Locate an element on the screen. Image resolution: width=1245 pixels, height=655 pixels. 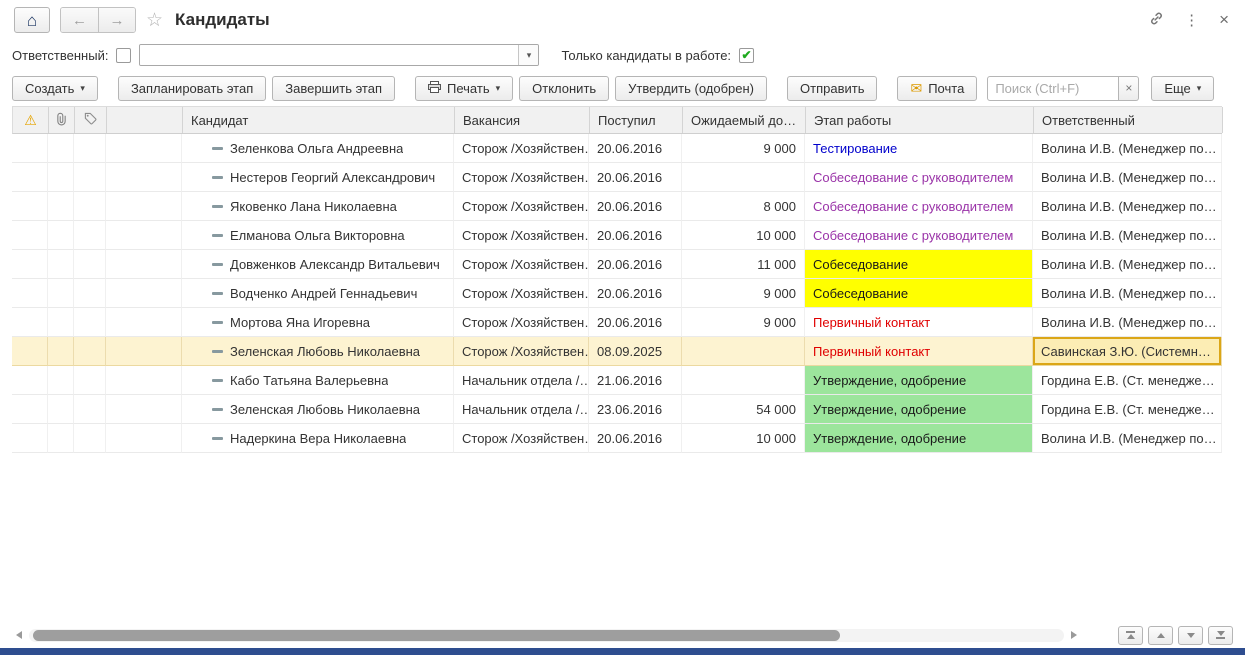
candidate-cell: Зеленкова Ольга Андреевна is located at coordinates (318, 148).